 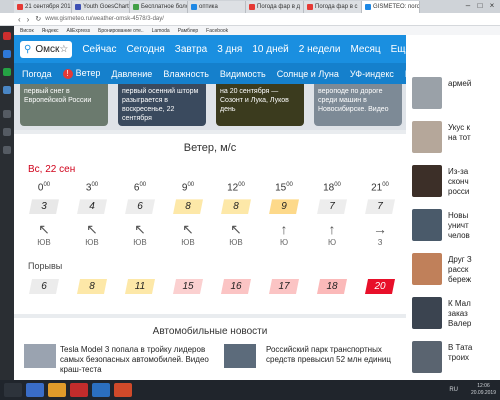 I want to click on sidebar-news-item: Новы уничт челов, so click(x=456, y=229).